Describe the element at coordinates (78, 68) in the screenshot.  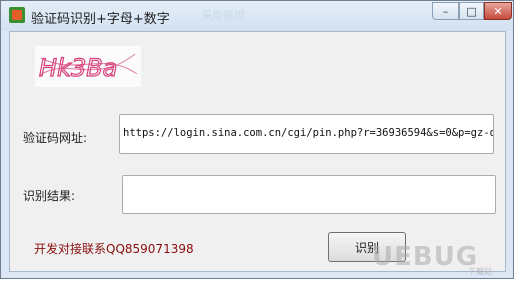
I see `captcha-text: Hk3Ba` at that location.